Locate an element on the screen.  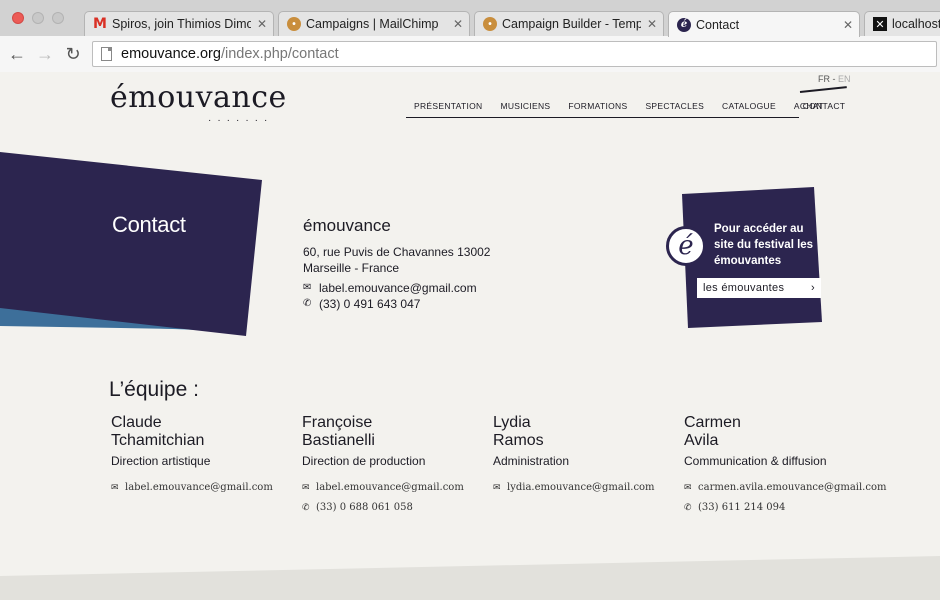
url-host: emouvance.org is located at coordinates (171, 54).